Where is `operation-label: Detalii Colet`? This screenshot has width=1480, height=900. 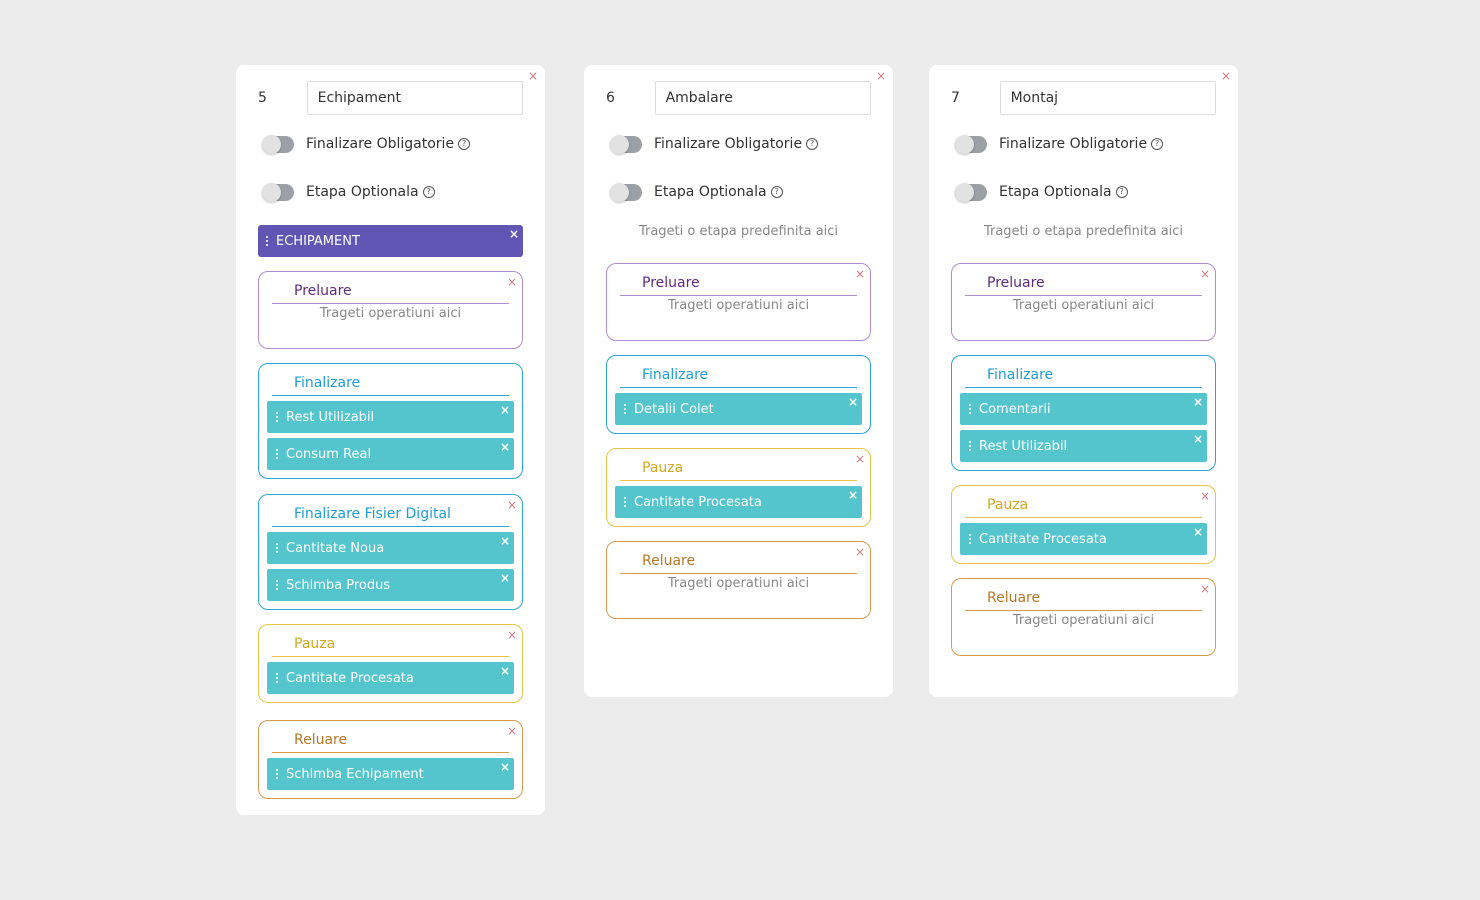
operation-label: Detalii Colet is located at coordinates (674, 409).